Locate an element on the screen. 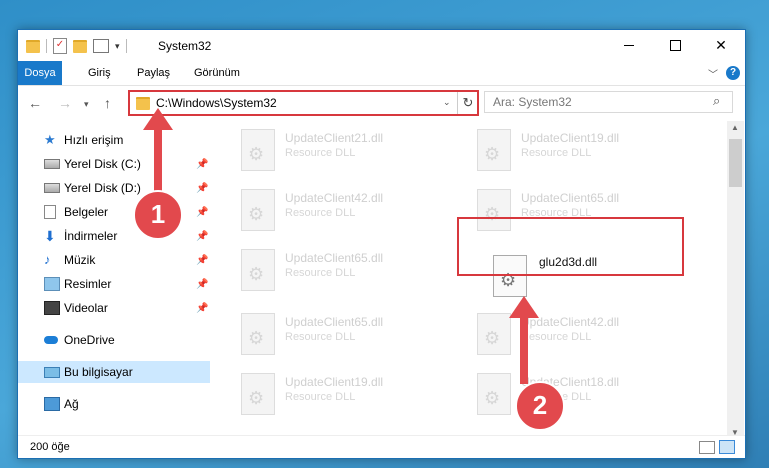 The height and width of the screenshot is (468, 769). ribbon-tabs: Dosya Giriş Paylaş Görünüm ﹀ ? is located at coordinates (381, 73).